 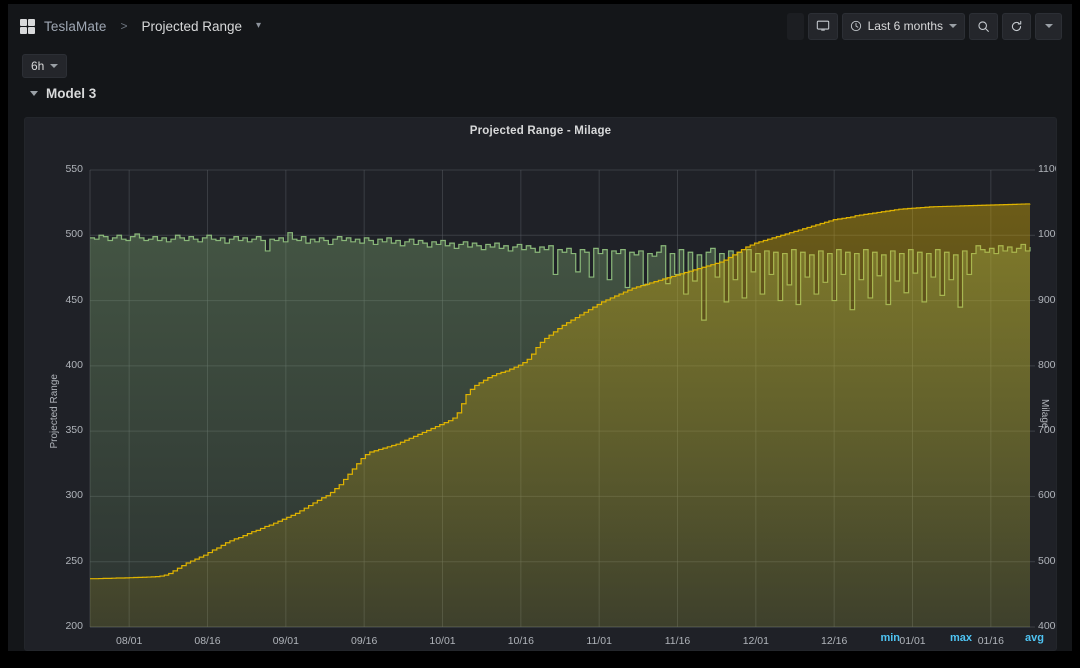 What do you see at coordinates (74, 364) in the screenshot?
I see `y-axis-left-tick: 400` at bounding box center [74, 364].